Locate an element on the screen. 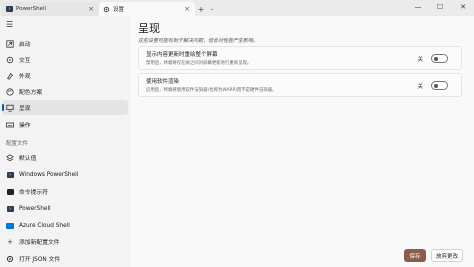 This screenshot has width=474, height=267. title-bar: › PowerShell × 设置 × + ⌄ is located at coordinates (237, 8).